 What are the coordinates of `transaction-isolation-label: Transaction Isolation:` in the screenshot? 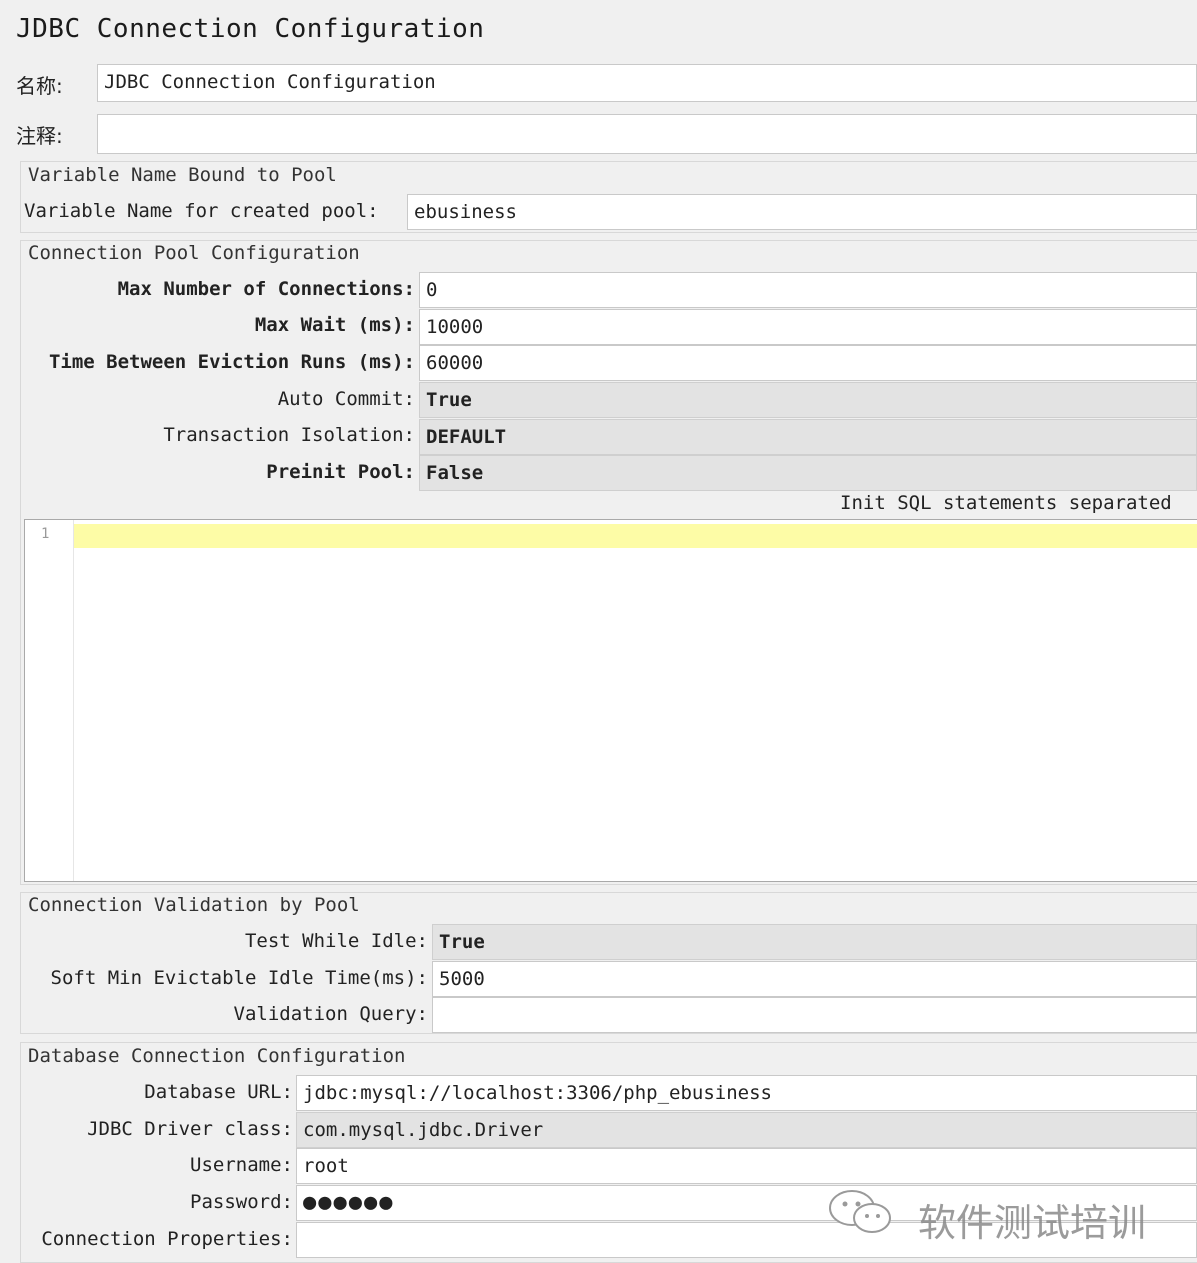 It's located at (289, 435).